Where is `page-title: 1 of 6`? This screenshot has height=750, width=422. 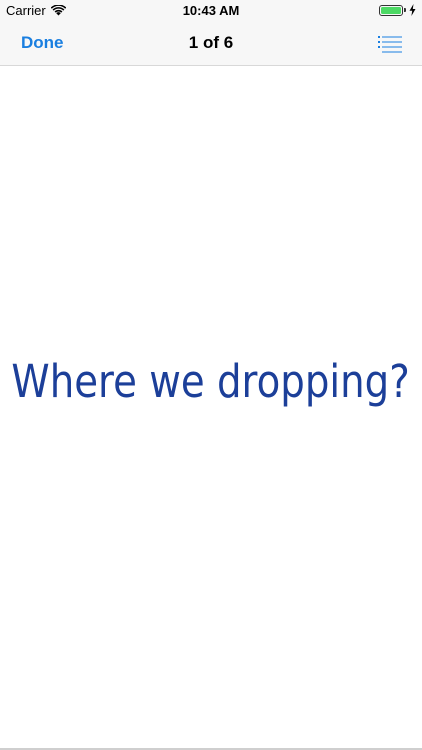
page-title: 1 of 6 is located at coordinates (211, 42).